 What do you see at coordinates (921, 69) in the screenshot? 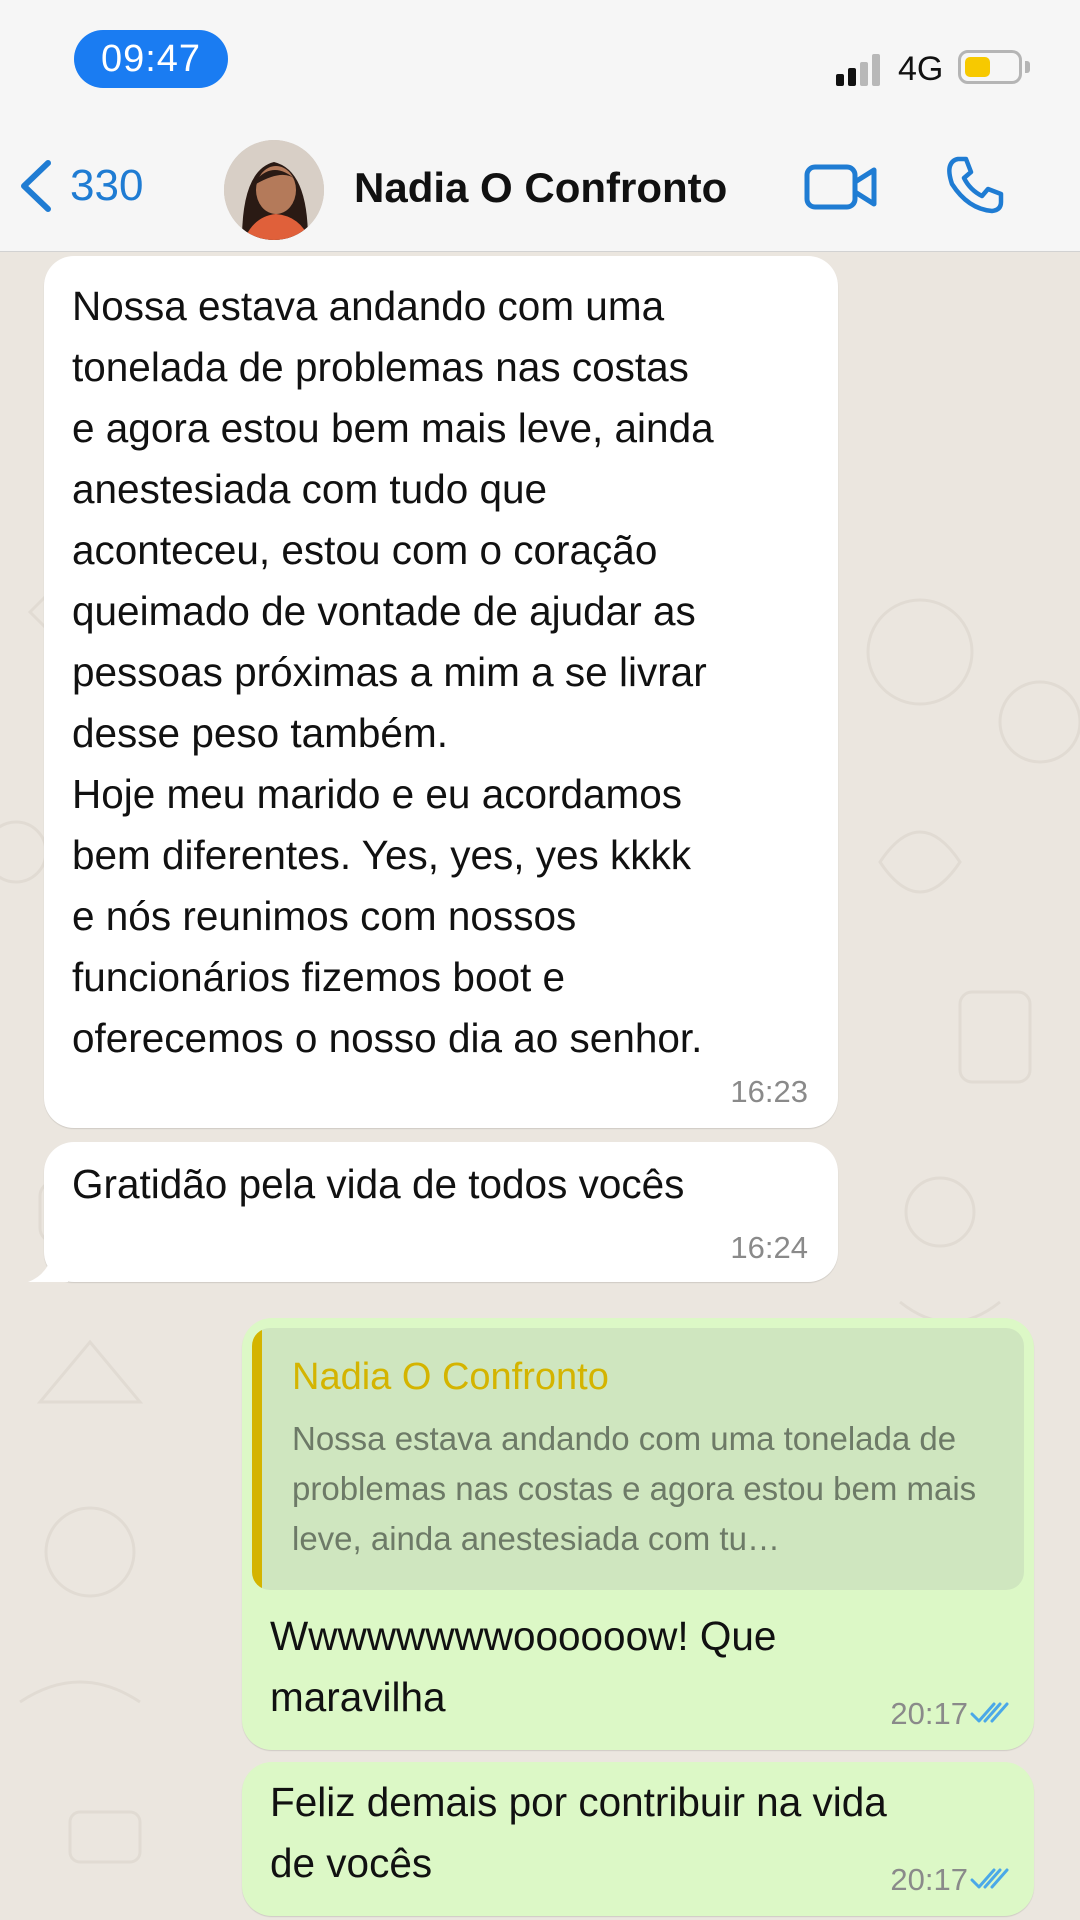
I see `network-type: 4G` at bounding box center [921, 69].